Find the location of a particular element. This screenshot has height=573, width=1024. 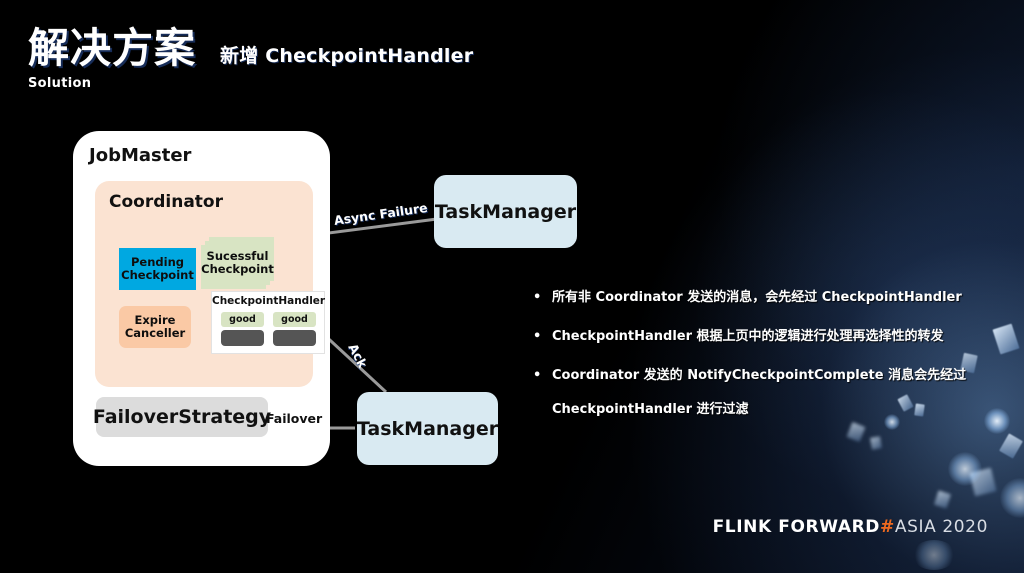

successful-checkpoint-line2: Checkpoint is located at coordinates (237, 269).